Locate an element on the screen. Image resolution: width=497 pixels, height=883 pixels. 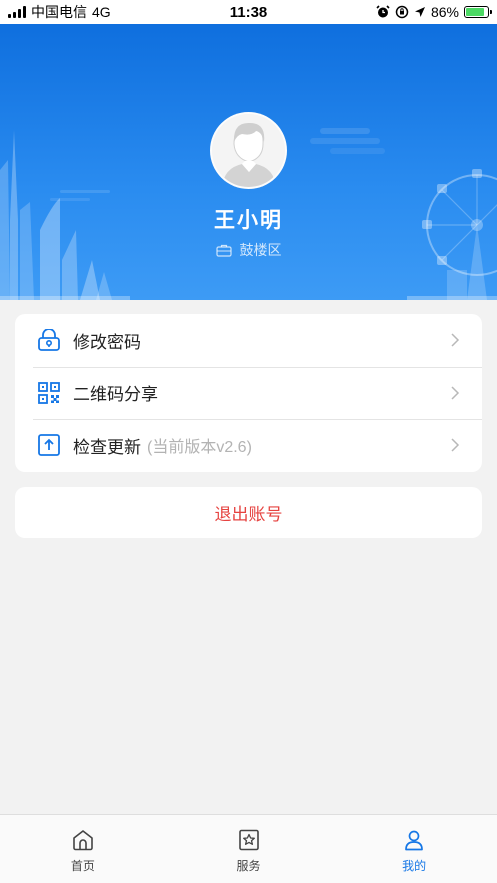
clock: 11:38 is located at coordinates (248, 12).